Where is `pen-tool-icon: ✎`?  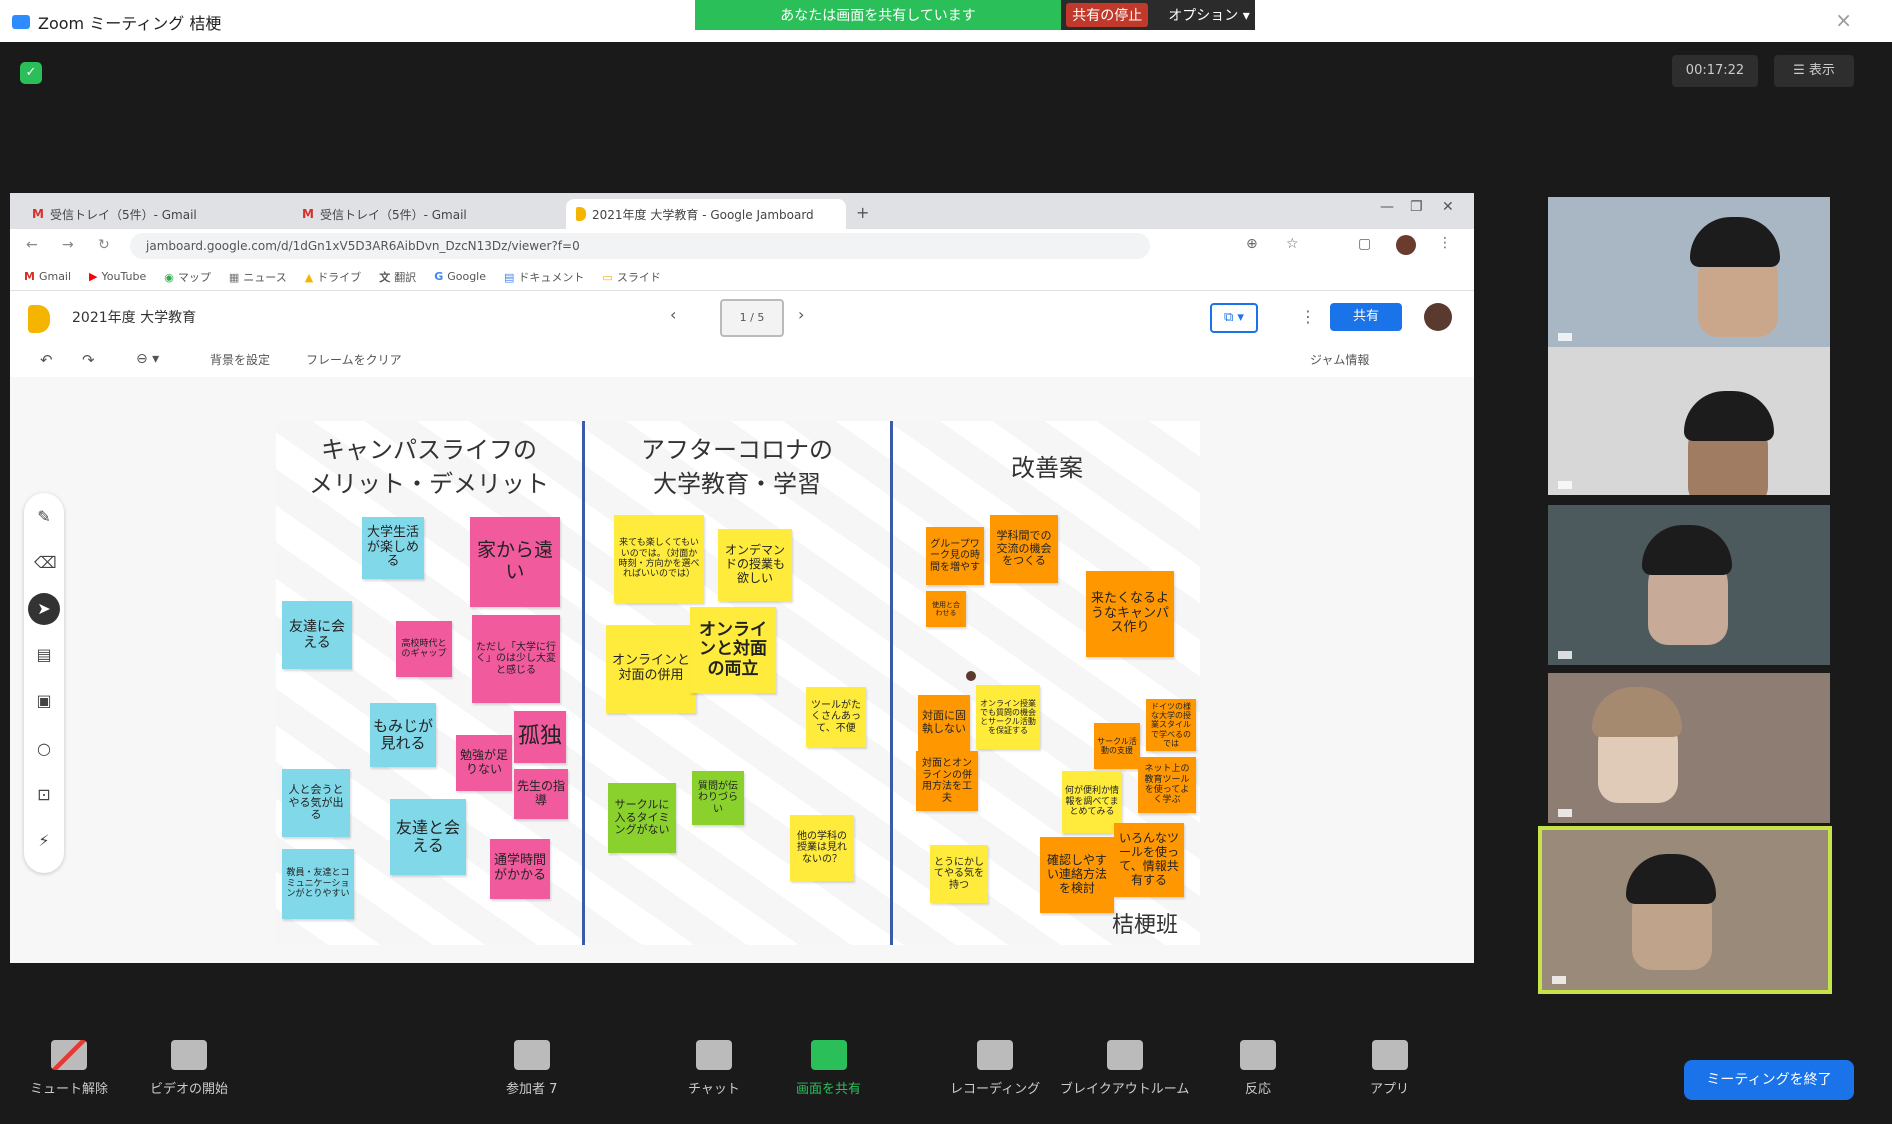
pen-tool-icon: ✎ is located at coordinates (44, 517).